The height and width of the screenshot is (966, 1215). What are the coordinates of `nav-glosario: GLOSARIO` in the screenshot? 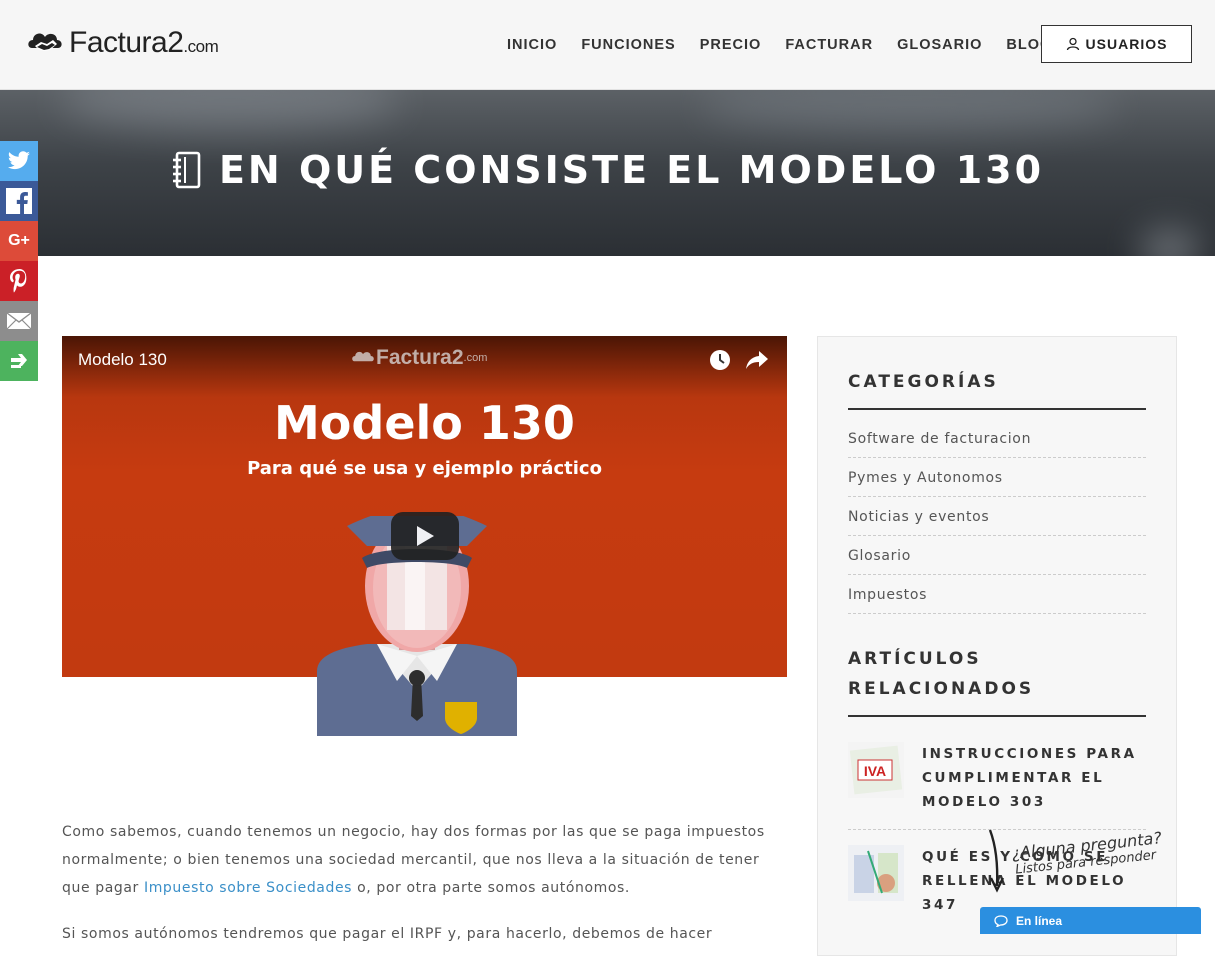 It's located at (939, 45).